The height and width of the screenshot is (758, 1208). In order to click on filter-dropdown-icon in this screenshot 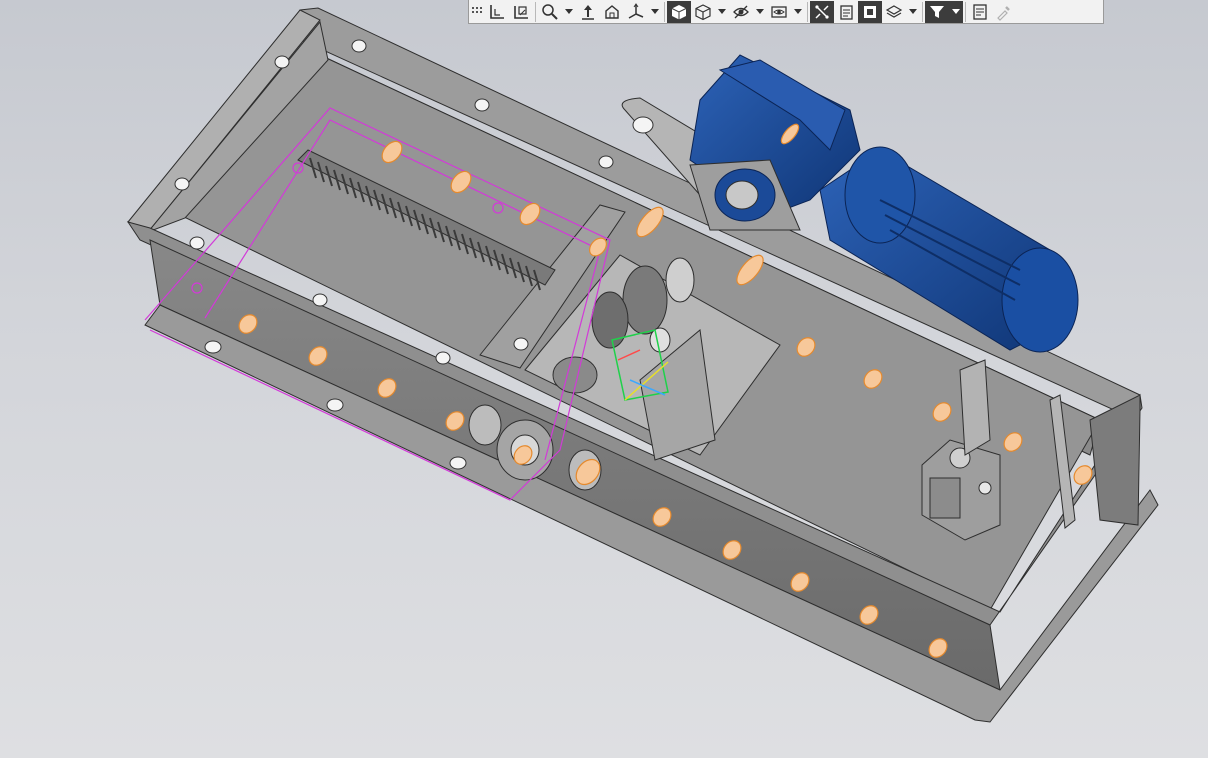, I will do `click(956, 11)`.